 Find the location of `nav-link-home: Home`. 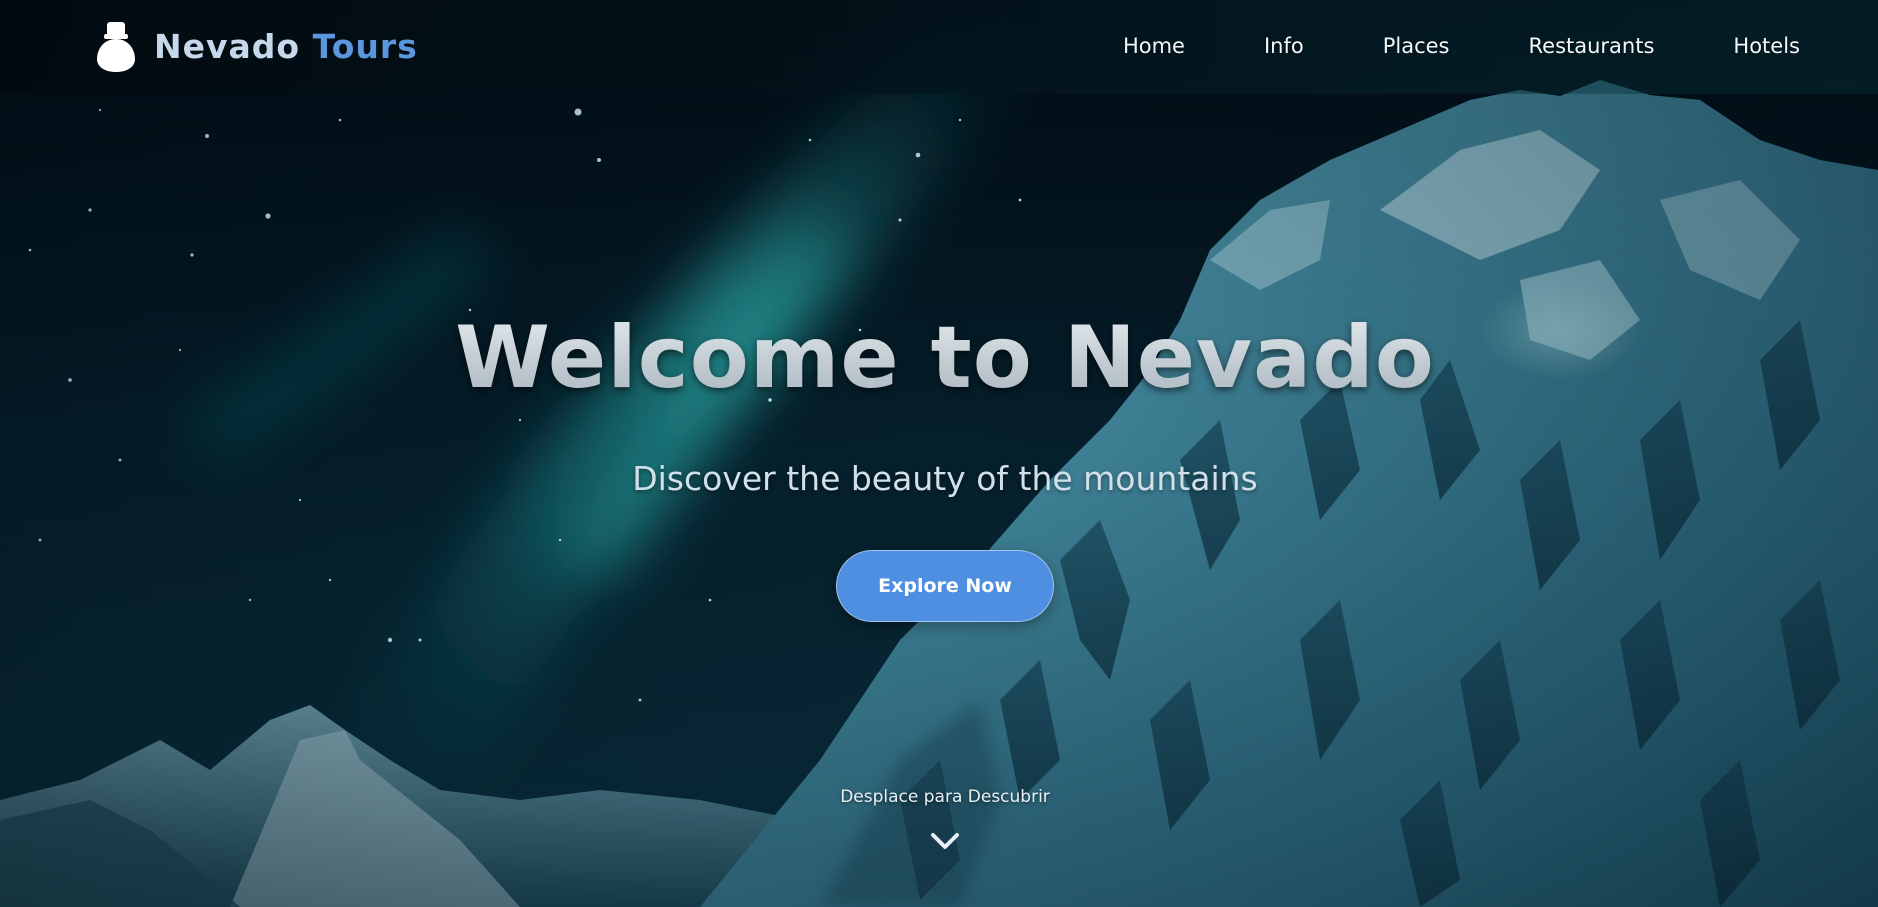

nav-link-home: Home is located at coordinates (1154, 46).